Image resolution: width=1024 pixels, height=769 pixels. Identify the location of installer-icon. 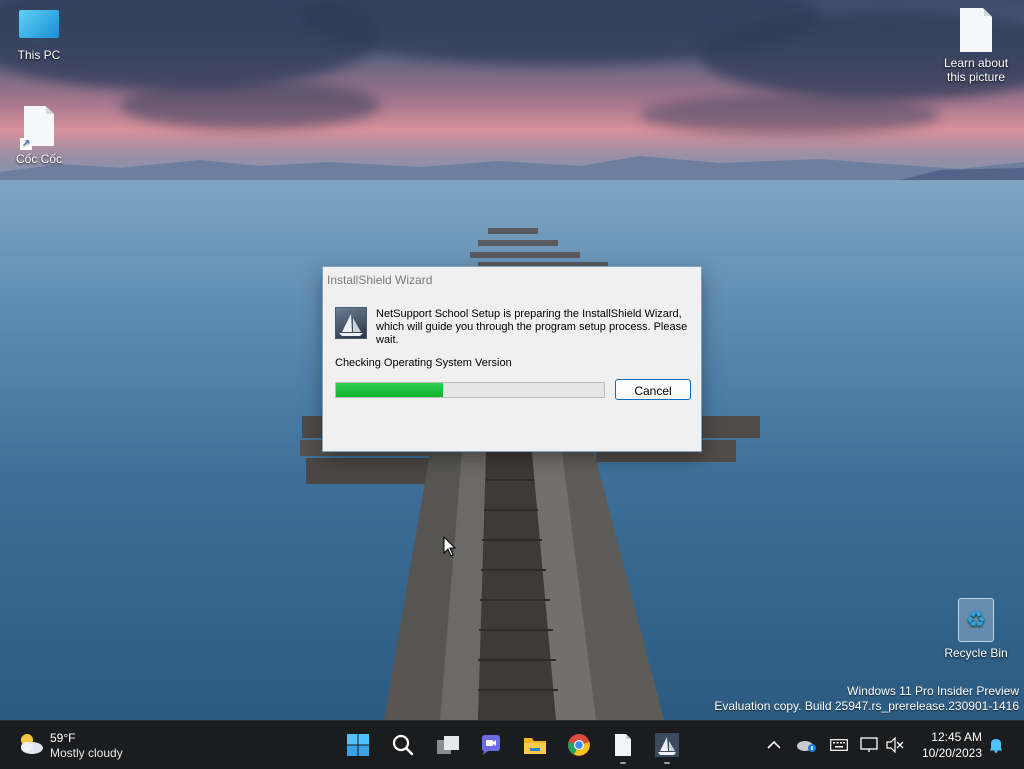
(667, 745).